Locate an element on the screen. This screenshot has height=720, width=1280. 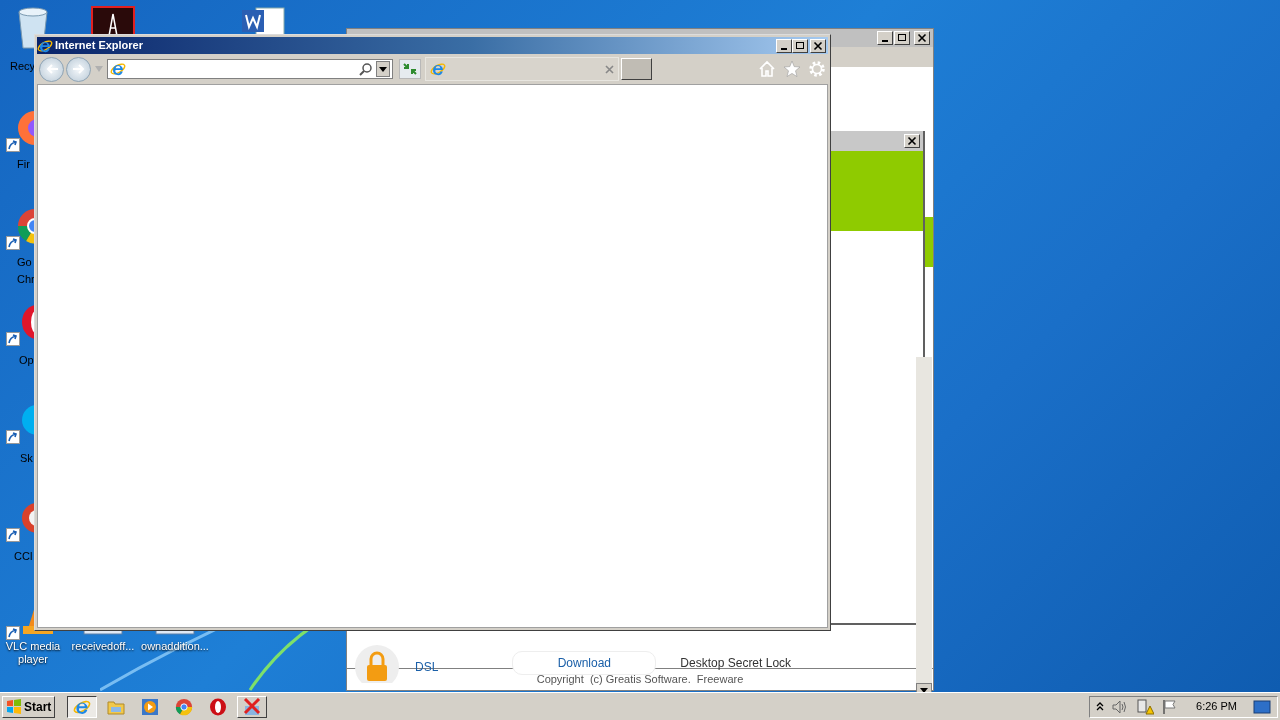
desktop-icon-label: Go Chr is located at coordinates (26, 270).